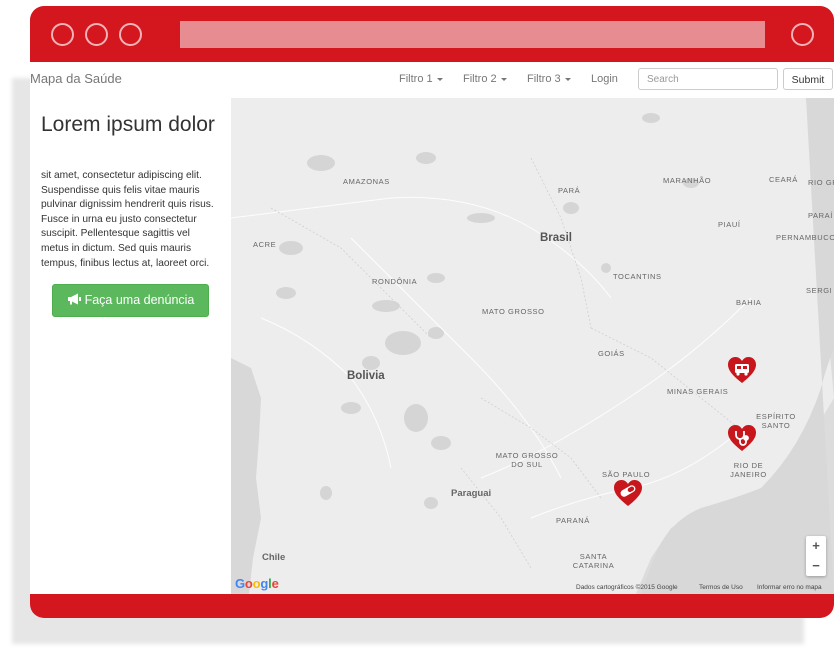 The height and width of the screenshot is (662, 840). I want to click on map-label-bolivia: Bolivia, so click(366, 376).